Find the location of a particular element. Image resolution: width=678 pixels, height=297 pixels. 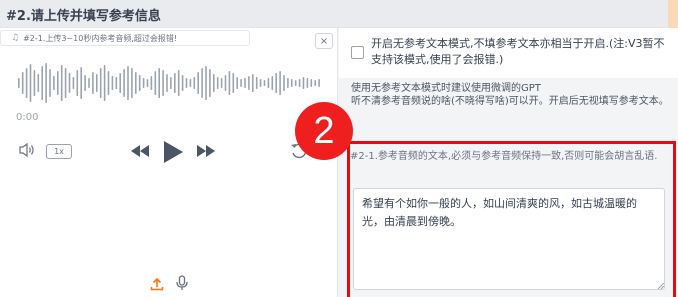

resize-handle-icon is located at coordinates (661, 286).